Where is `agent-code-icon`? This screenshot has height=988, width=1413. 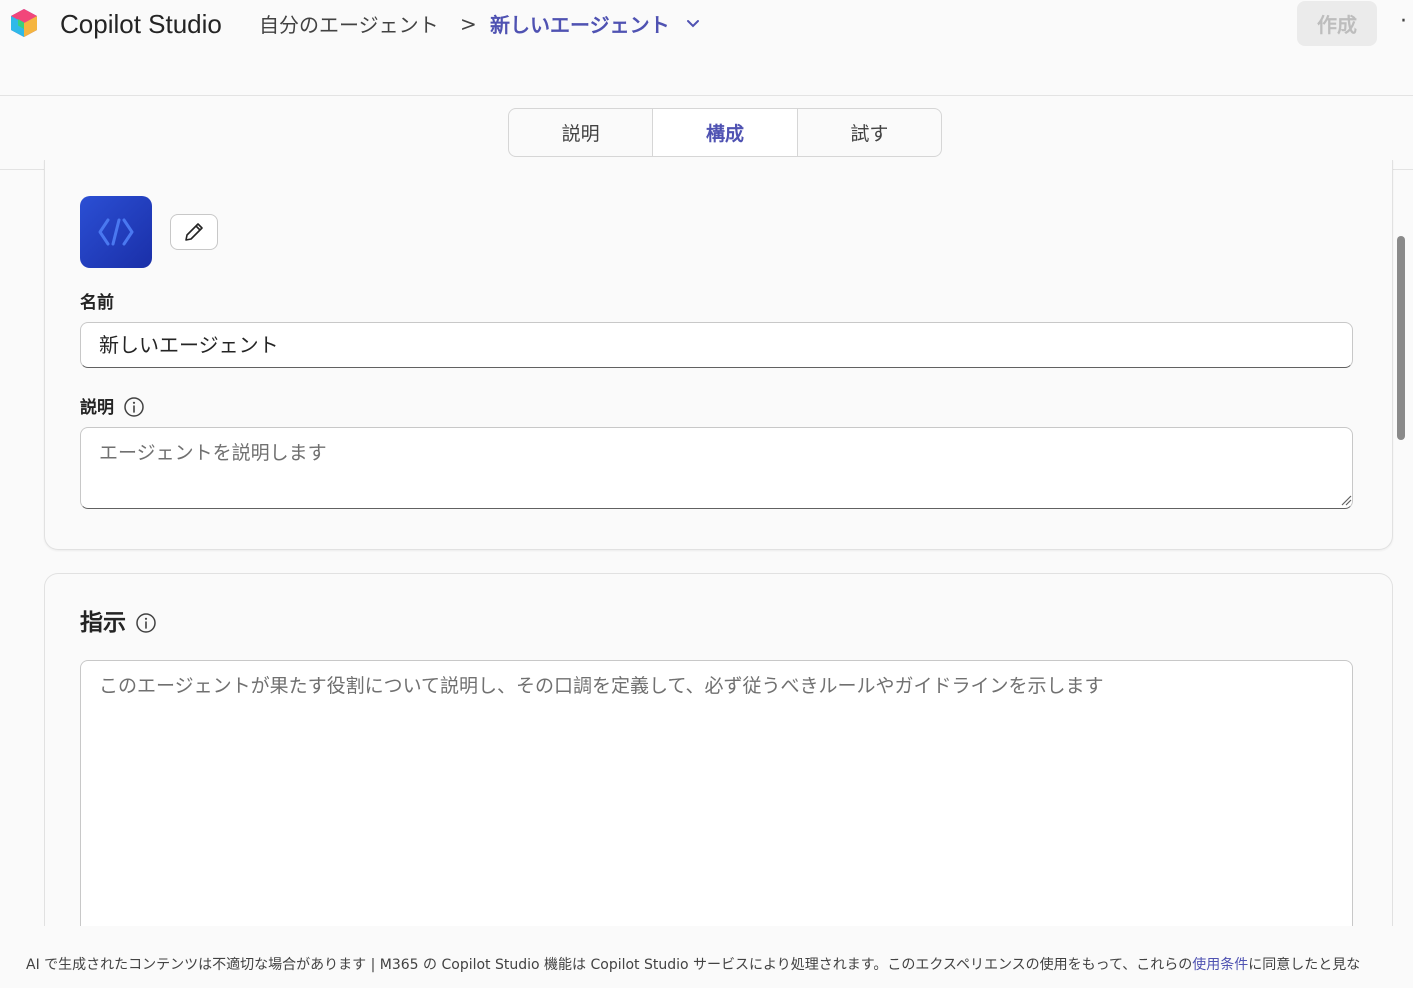
agent-code-icon is located at coordinates (116, 232).